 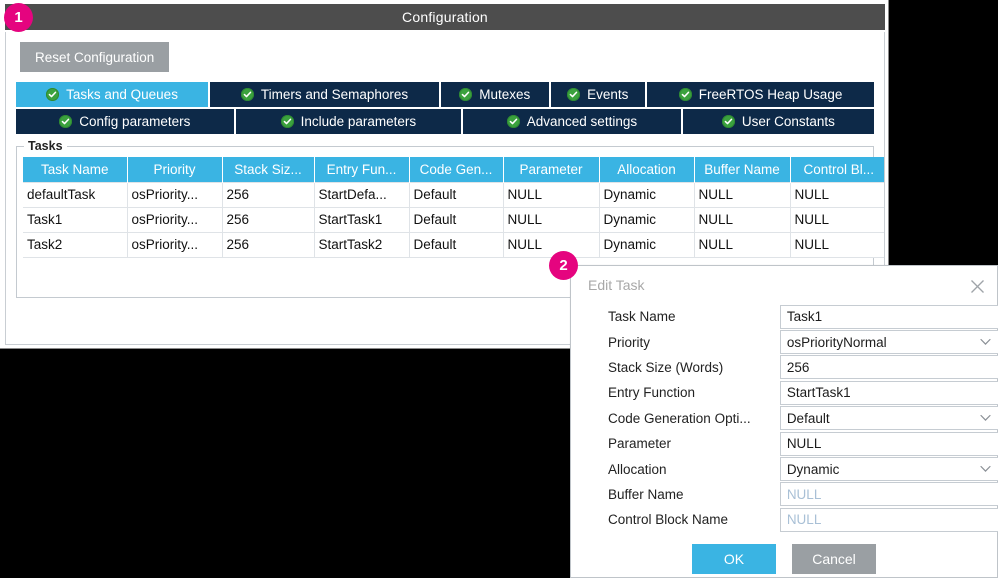 What do you see at coordinates (888, 418) in the screenshot?
I see `select-code-generation-opti: Default` at bounding box center [888, 418].